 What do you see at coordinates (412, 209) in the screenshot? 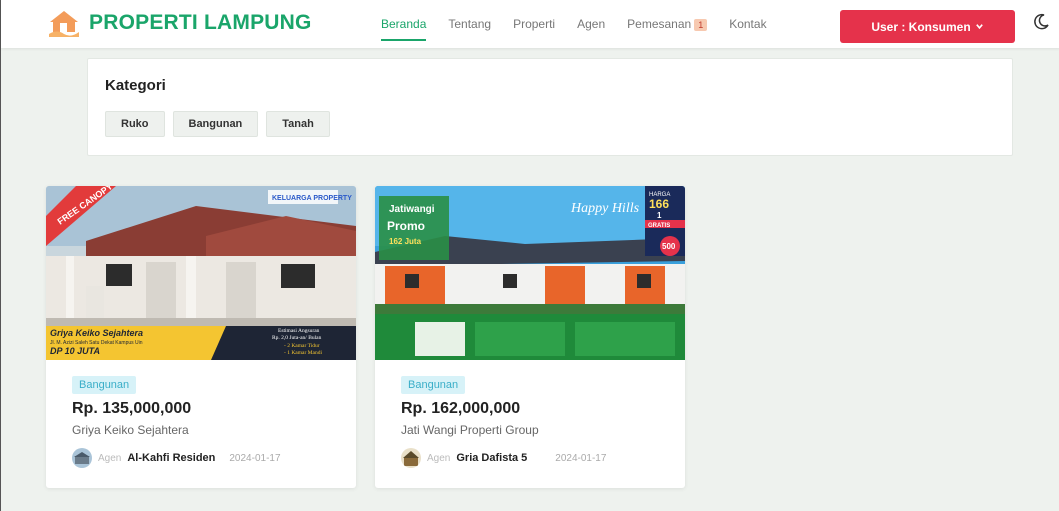
I see `promo-top: Jatiwangi` at bounding box center [412, 209].